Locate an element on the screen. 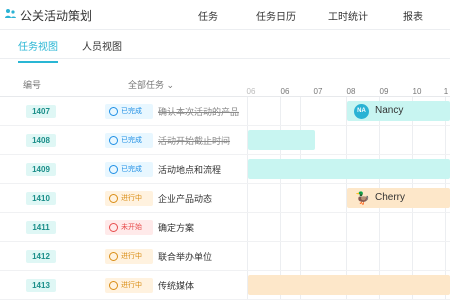 This screenshot has width=450, height=300. date-06b: 06 is located at coordinates (285, 91).